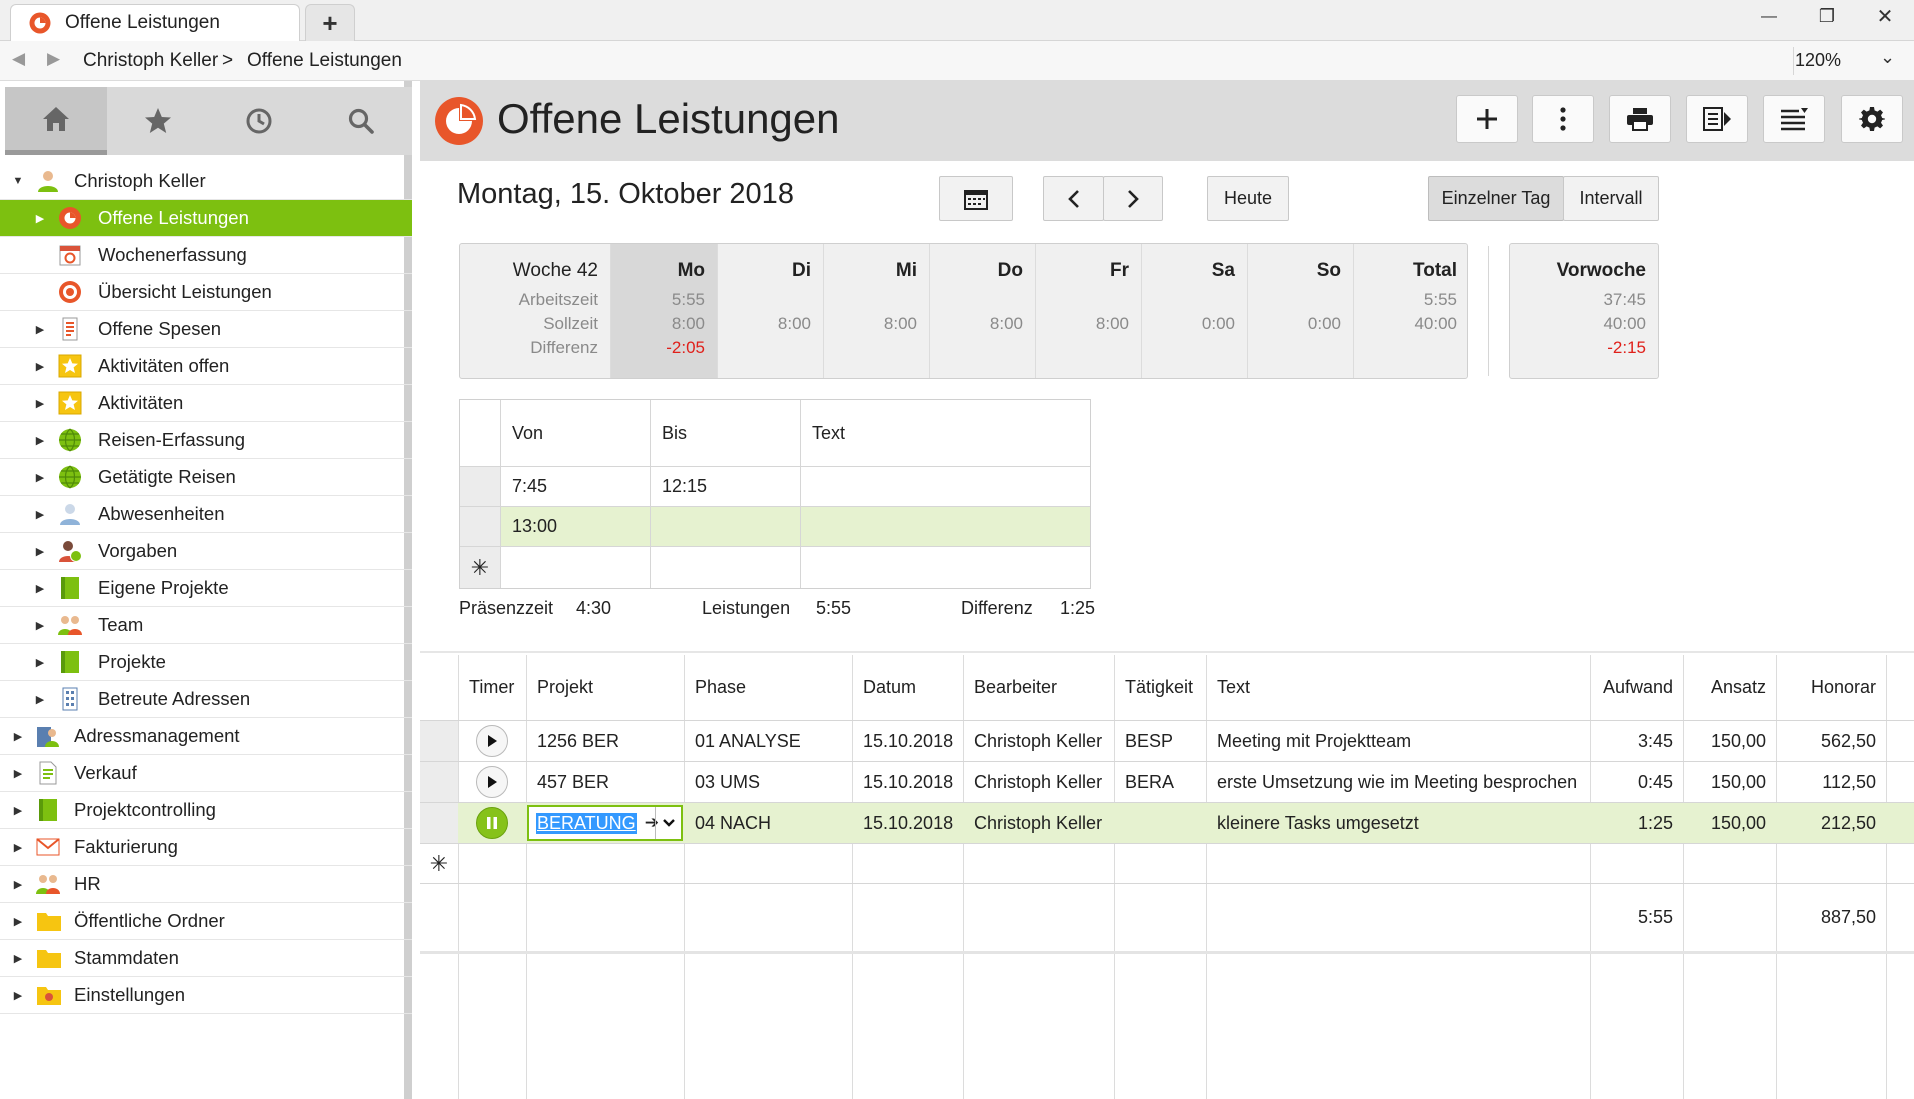 The width and height of the screenshot is (1914, 1099). I want to click on tab-offene-leistungen: Offene Leistungen, so click(155, 22).